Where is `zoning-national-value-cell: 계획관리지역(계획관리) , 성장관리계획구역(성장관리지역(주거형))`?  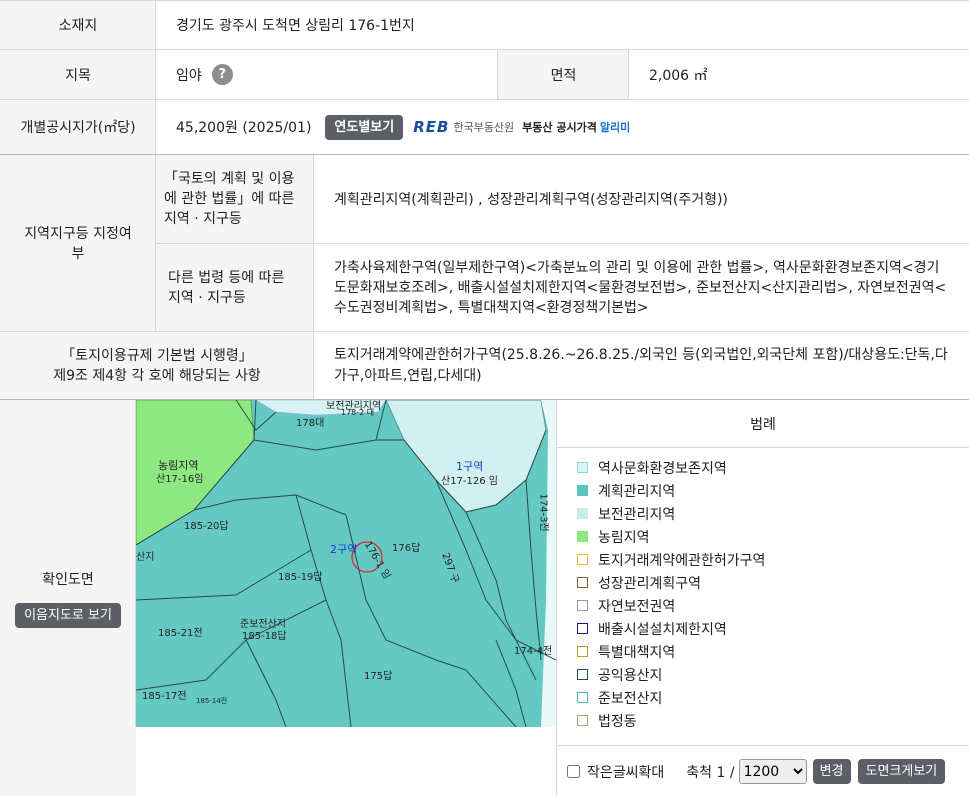
zoning-national-value-cell: 계획관리지역(계획관리) , 성장관리계획구역(성장관리지역(주거형)) is located at coordinates (641, 199).